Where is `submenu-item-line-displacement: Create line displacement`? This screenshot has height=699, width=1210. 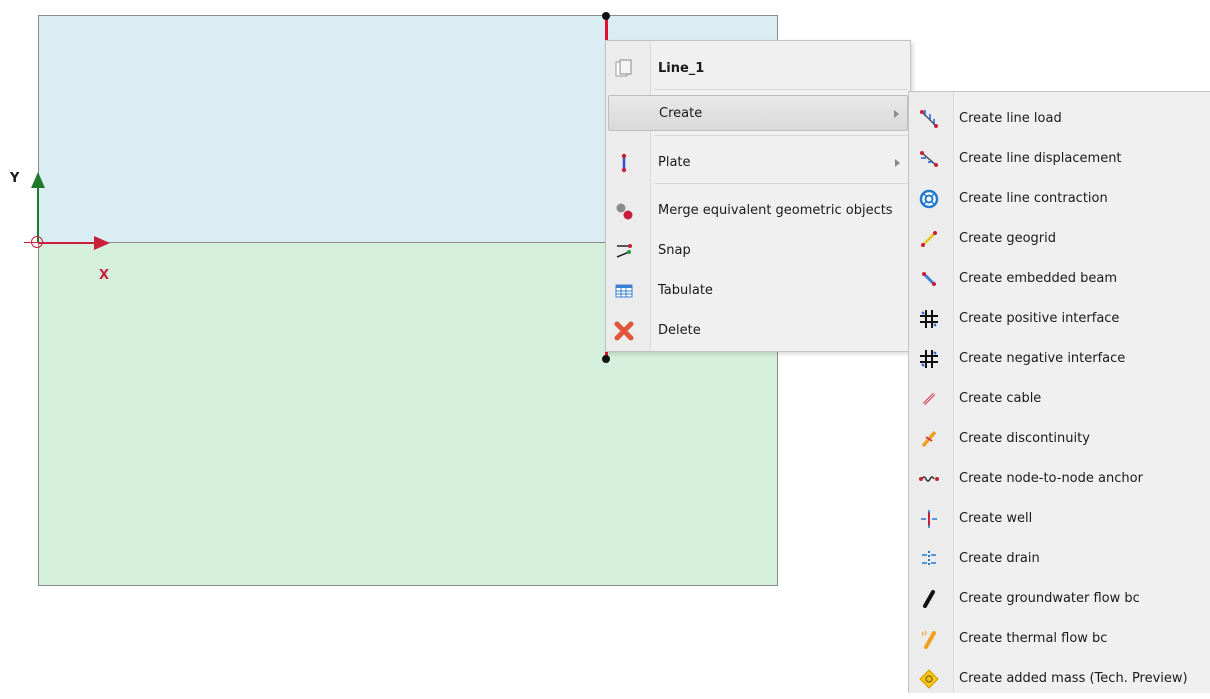 submenu-item-line-displacement: Create line displacement is located at coordinates (1059, 159).